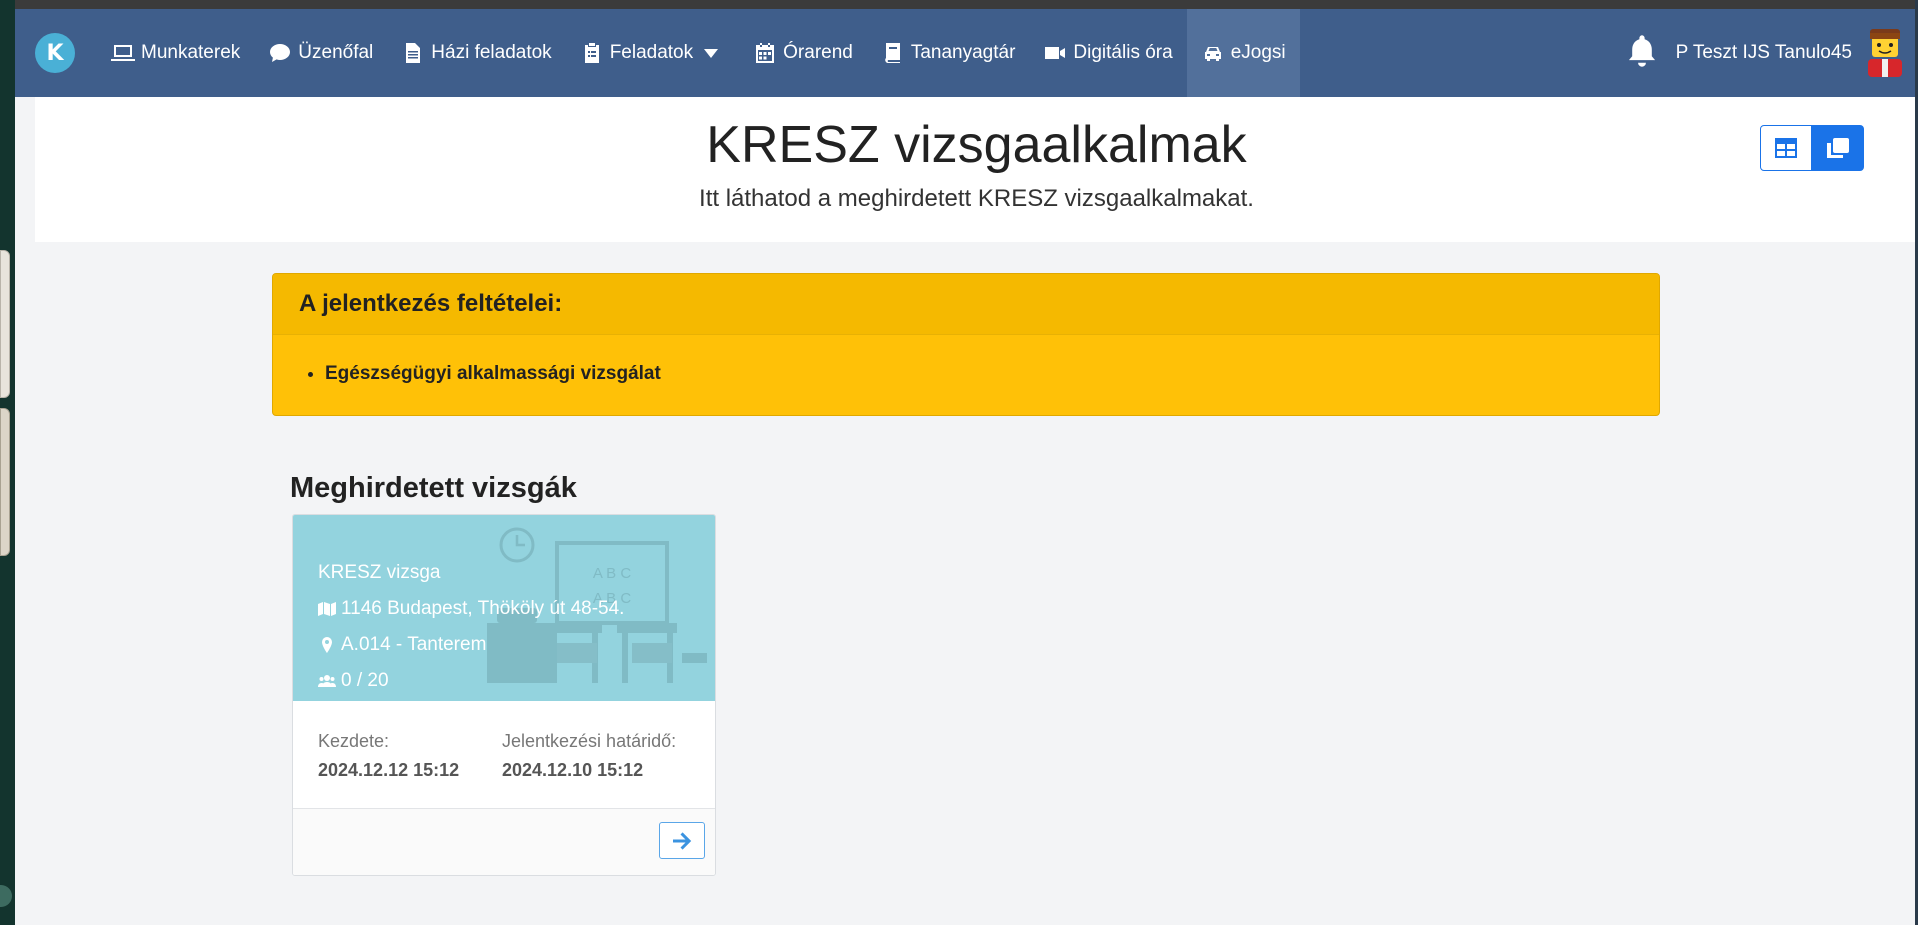 Image resolution: width=1918 pixels, height=925 pixels. I want to click on user-area: P Teszt IJS Tanulo45, so click(1767, 53).